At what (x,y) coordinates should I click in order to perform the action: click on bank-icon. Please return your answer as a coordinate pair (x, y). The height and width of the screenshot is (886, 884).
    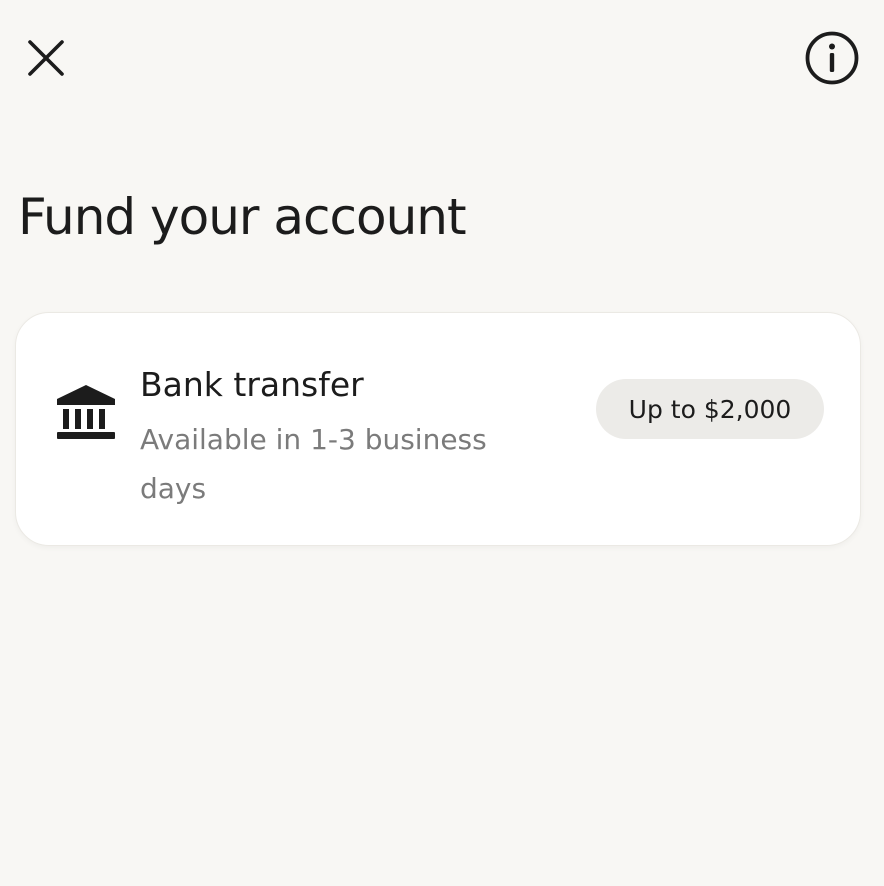
    Looking at the image, I should click on (86, 412).